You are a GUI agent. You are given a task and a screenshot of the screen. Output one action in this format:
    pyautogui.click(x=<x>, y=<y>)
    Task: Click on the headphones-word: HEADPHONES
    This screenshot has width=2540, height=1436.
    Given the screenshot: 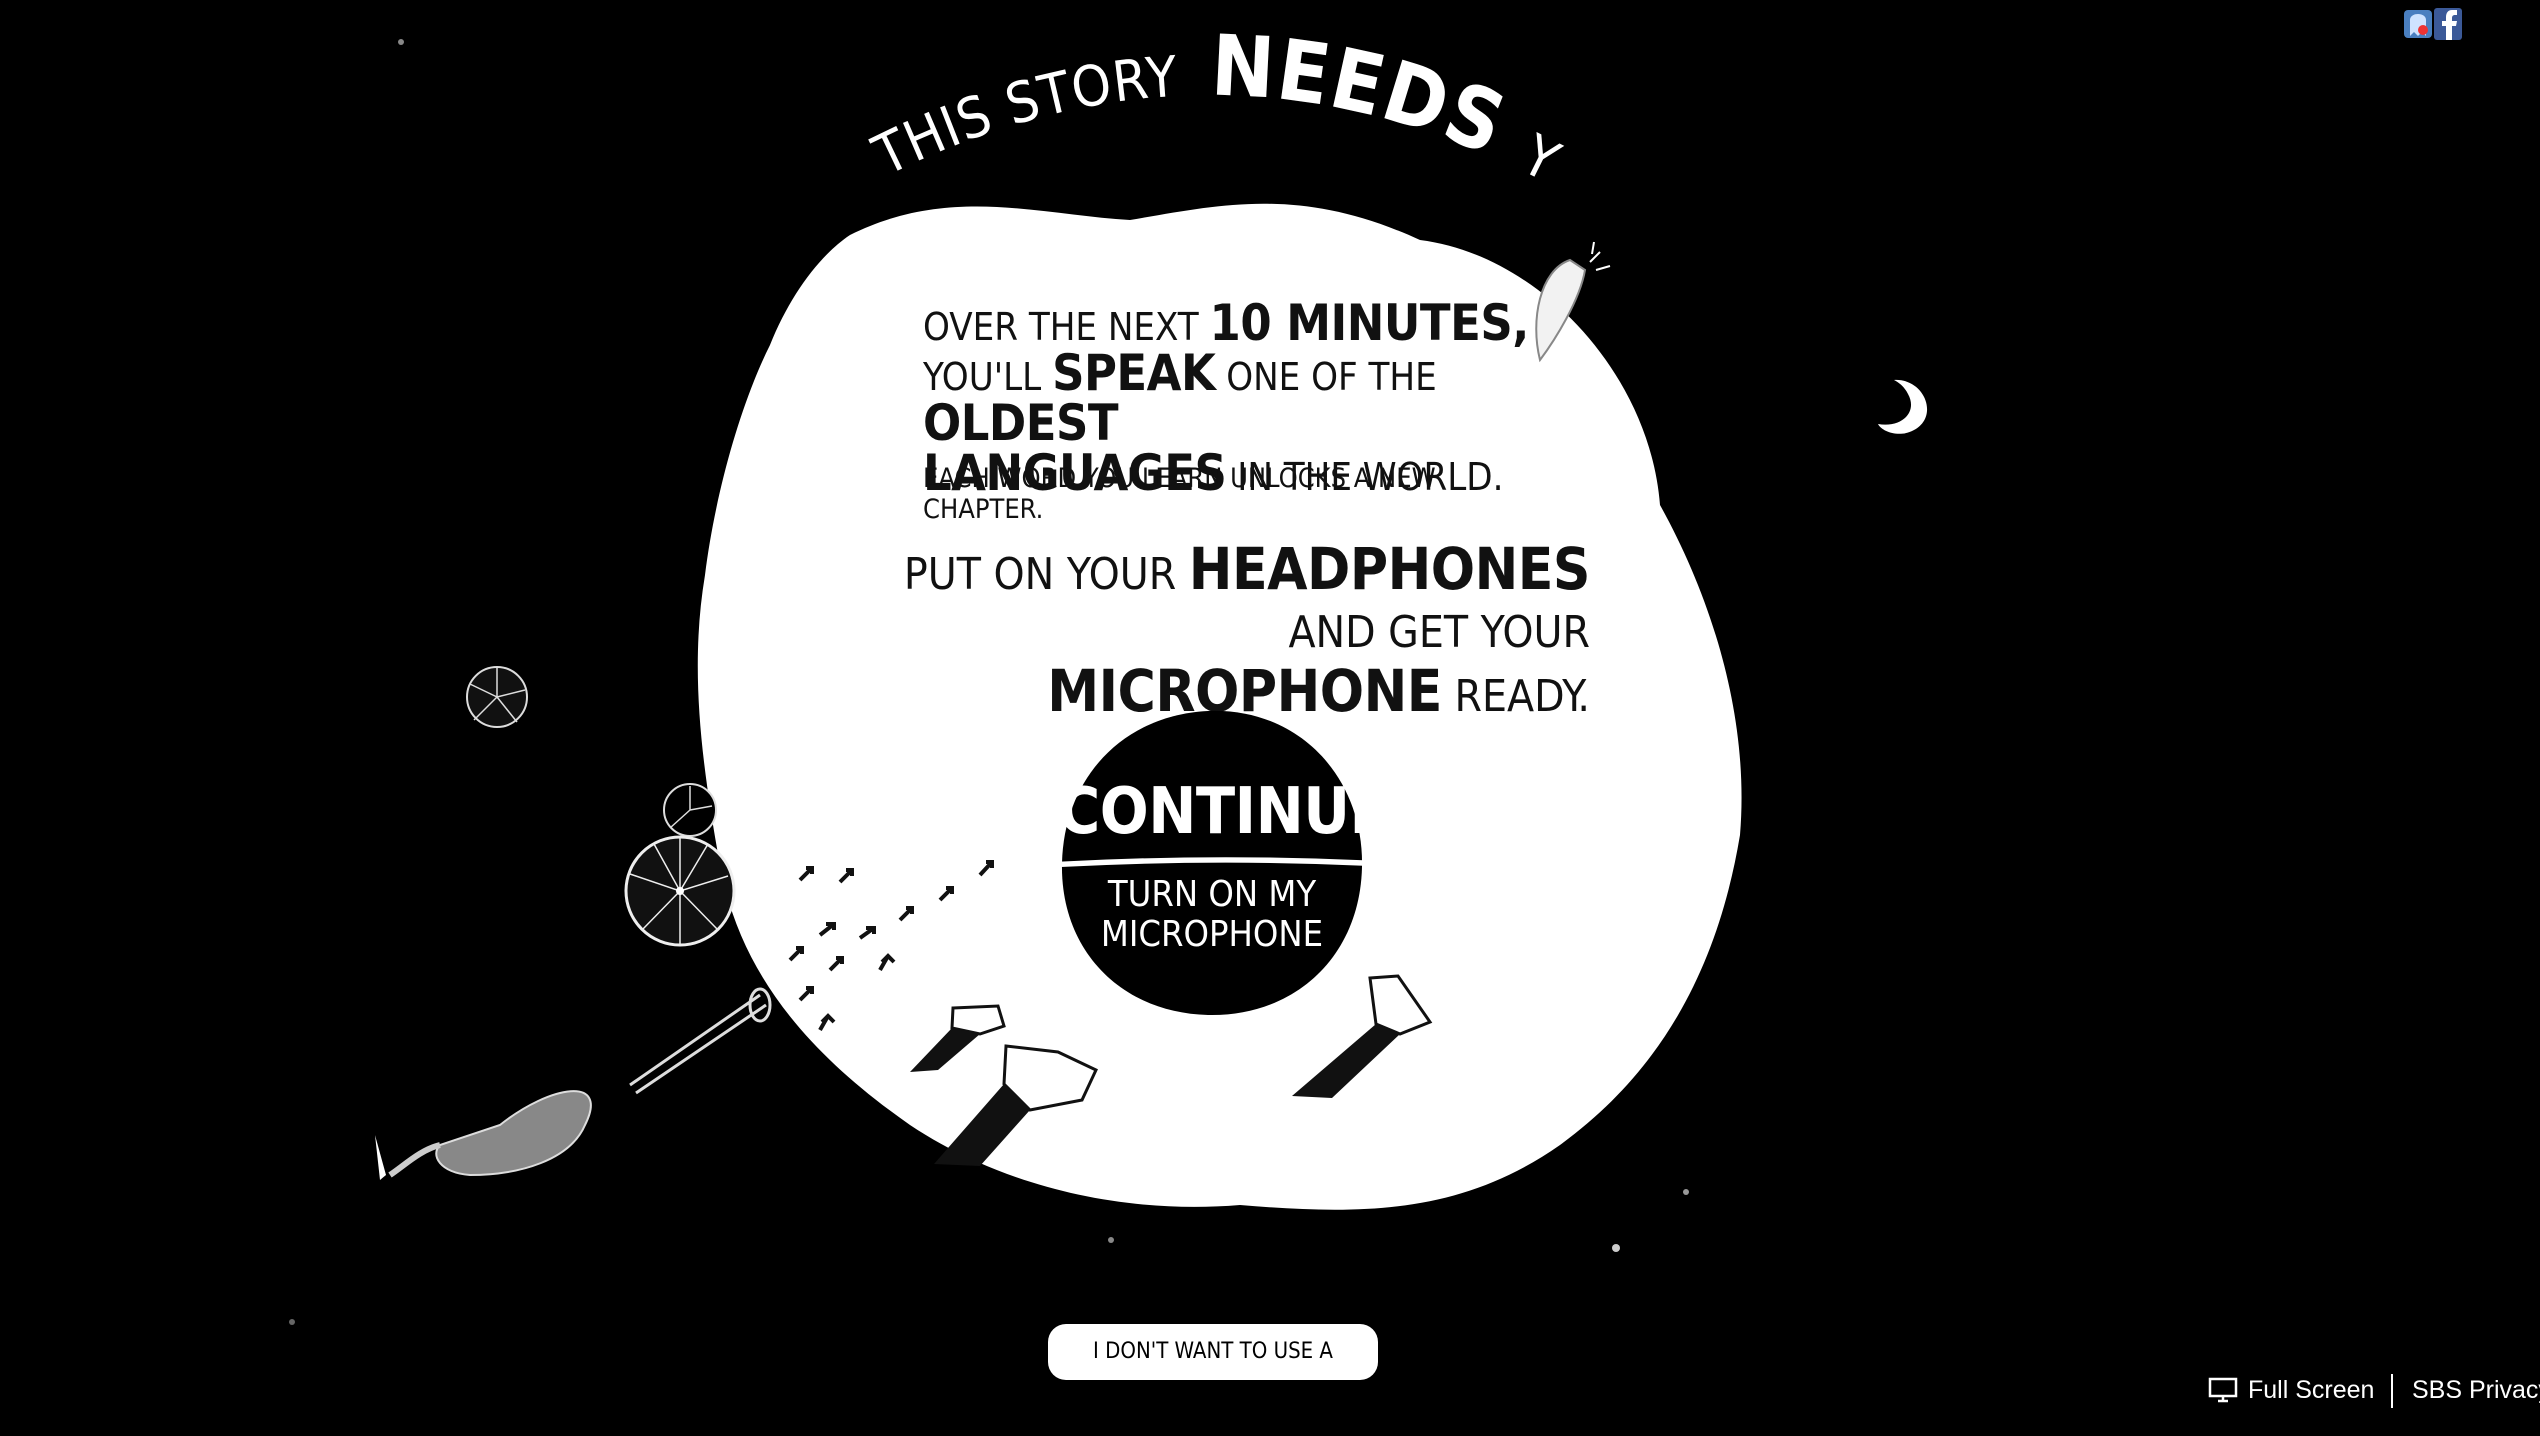 What is the action you would take?
    pyautogui.click(x=1389, y=569)
    